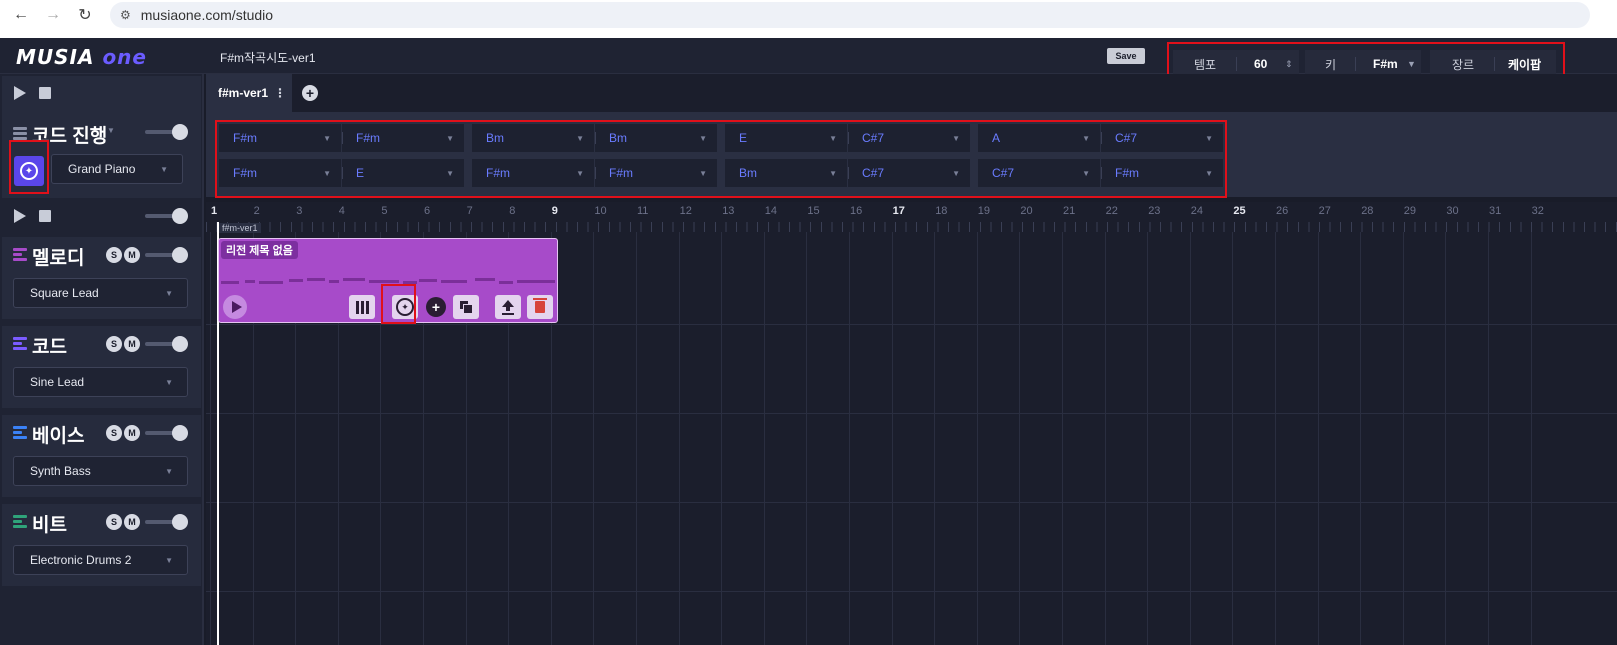  I want to click on region-export-button, so click(508, 307).